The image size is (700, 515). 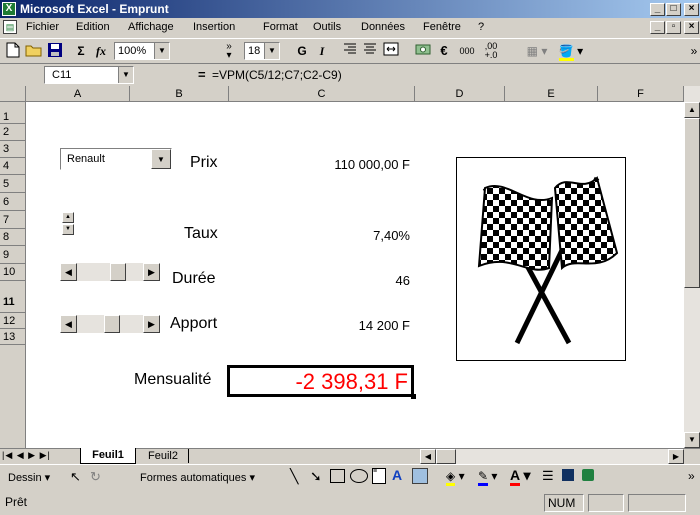 I want to click on maximize-button: □, so click(x=673, y=9).